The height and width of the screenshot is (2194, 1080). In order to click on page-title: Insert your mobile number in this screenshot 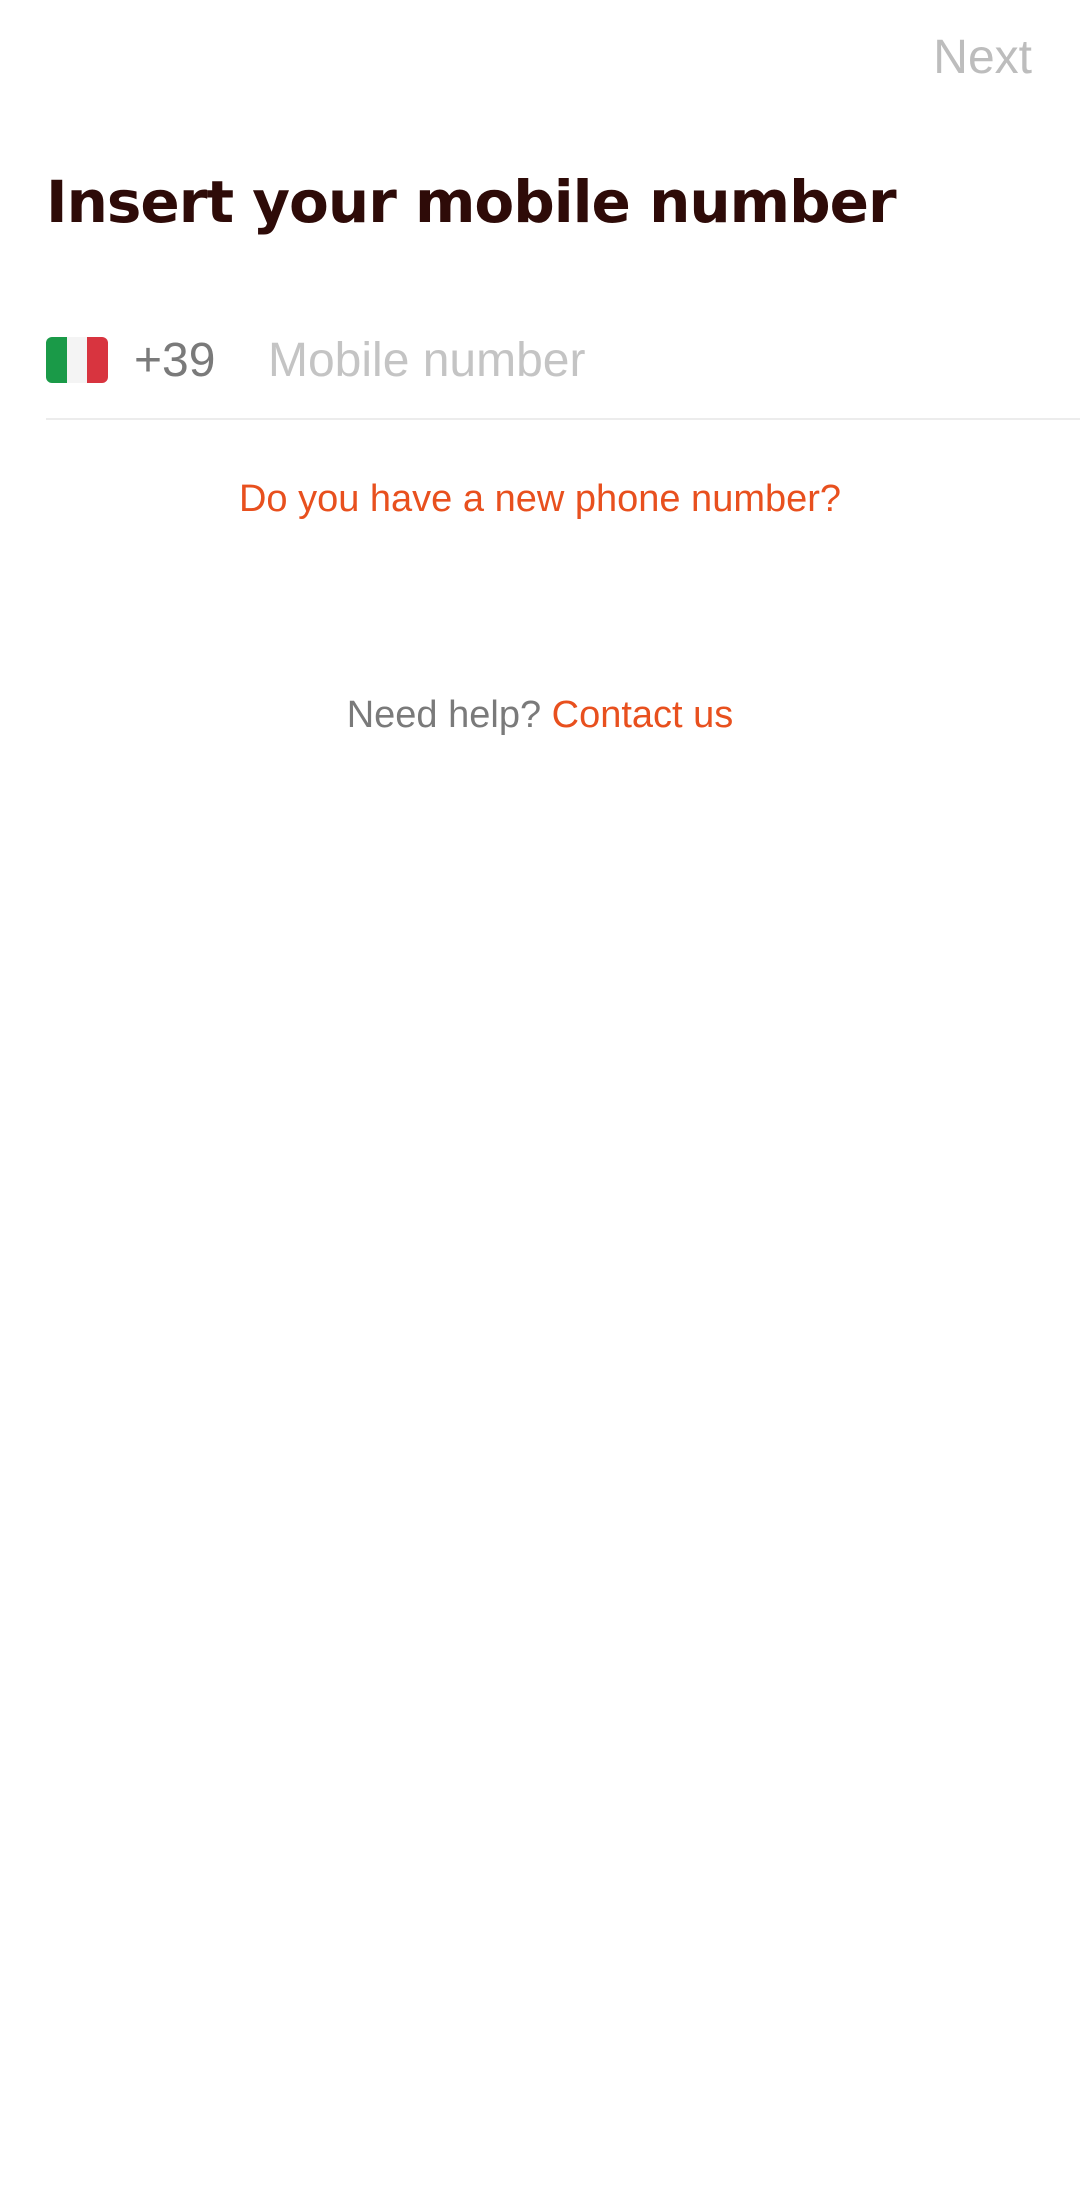, I will do `click(471, 202)`.